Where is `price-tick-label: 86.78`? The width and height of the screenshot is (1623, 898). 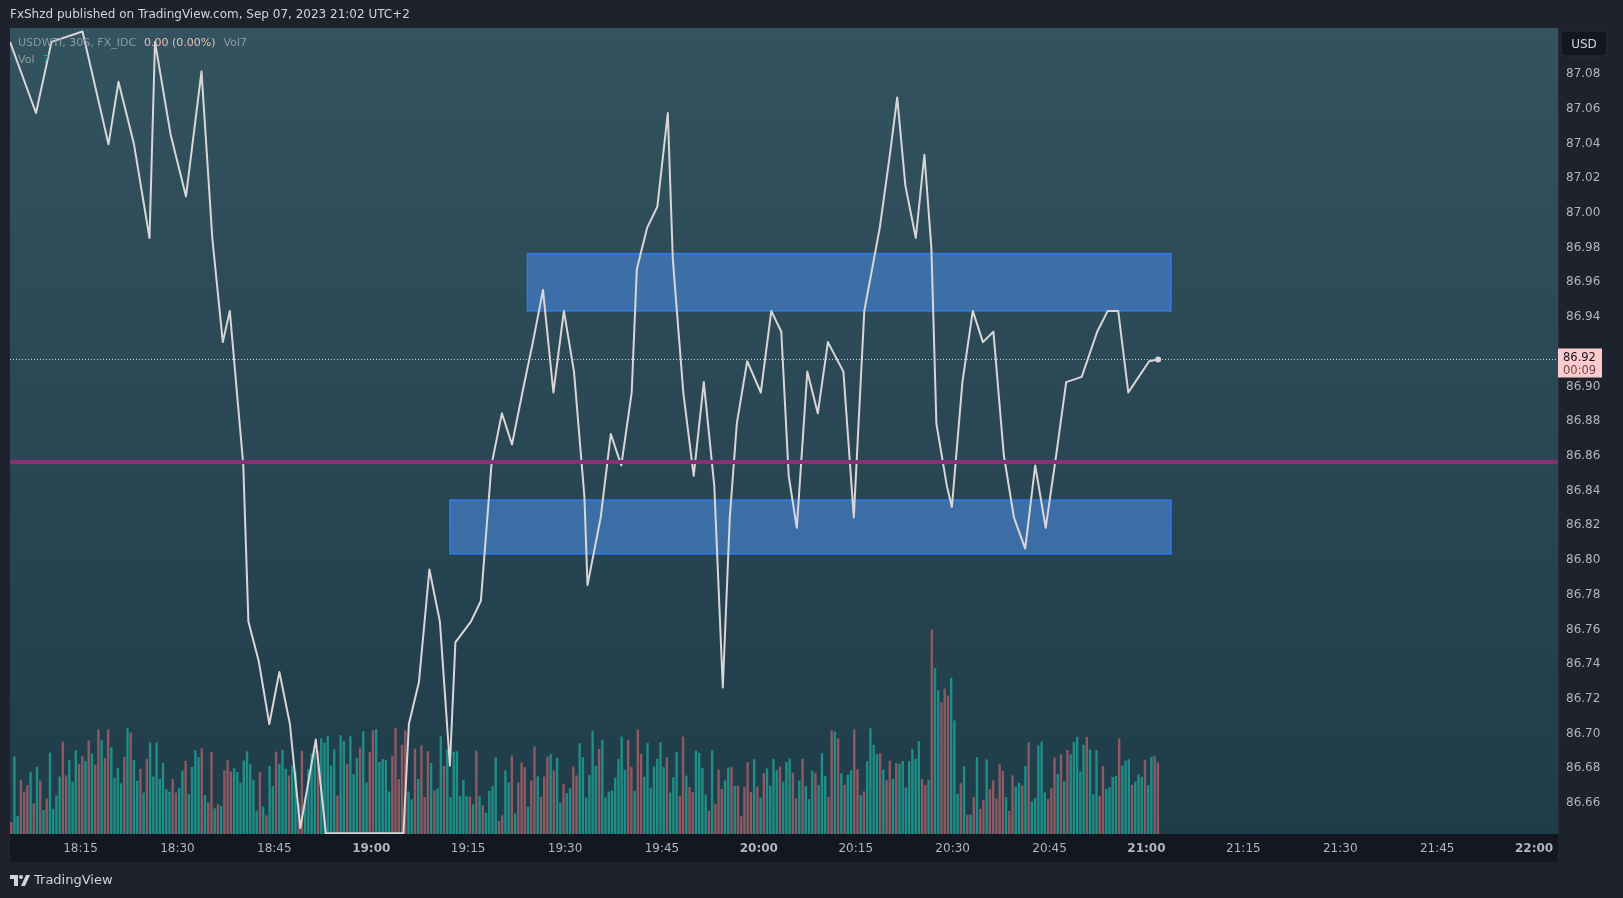
price-tick-label: 86.78 is located at coordinates (1583, 593).